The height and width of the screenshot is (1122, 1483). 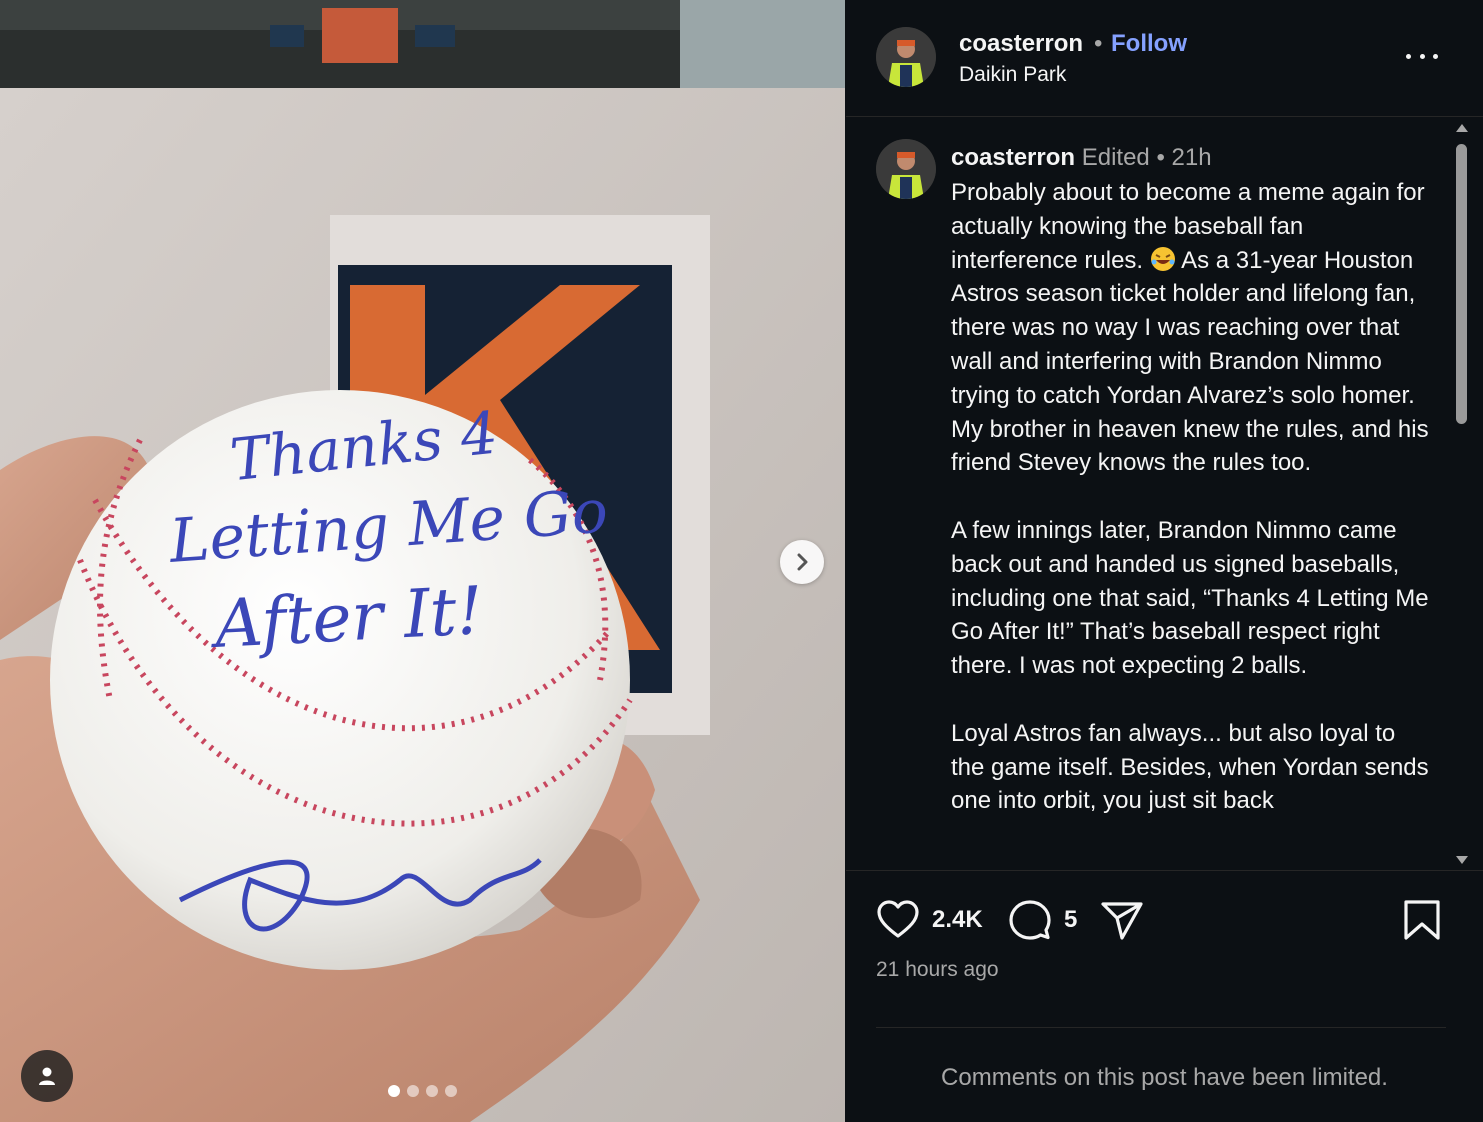 I want to click on heart-icon, so click(x=898, y=919).